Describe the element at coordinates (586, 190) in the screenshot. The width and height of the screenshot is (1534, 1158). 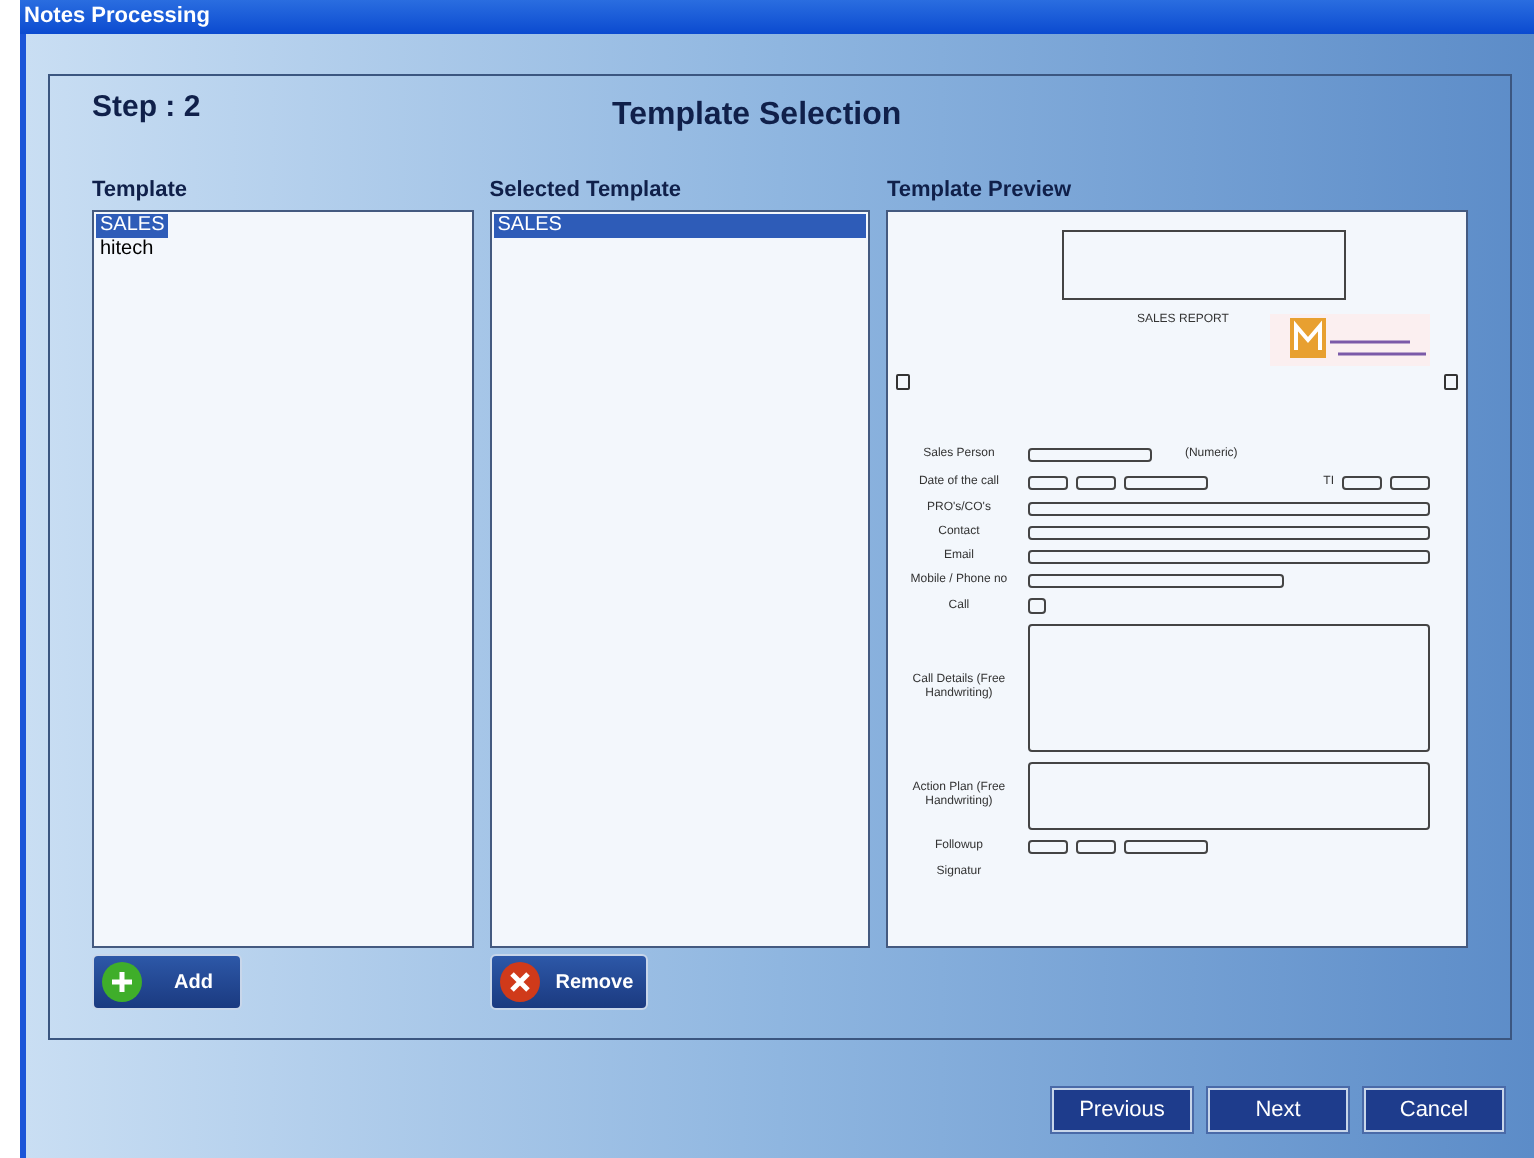
I see `column-label: Selected Template` at that location.